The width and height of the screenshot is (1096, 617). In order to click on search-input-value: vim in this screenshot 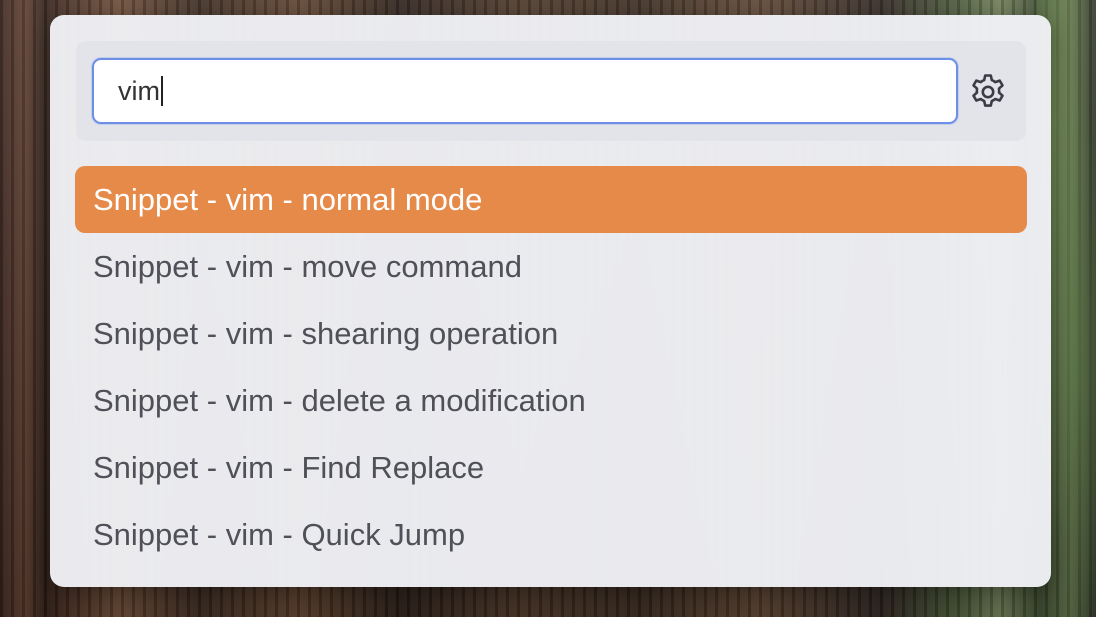, I will do `click(139, 90)`.